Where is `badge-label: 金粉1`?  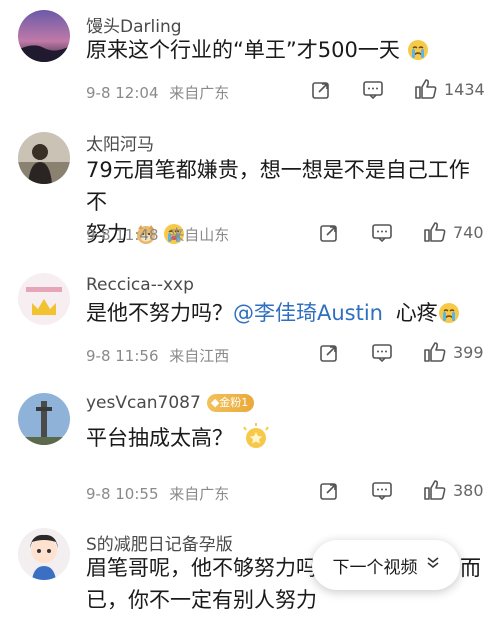
badge-label: 金粉1 is located at coordinates (234, 402).